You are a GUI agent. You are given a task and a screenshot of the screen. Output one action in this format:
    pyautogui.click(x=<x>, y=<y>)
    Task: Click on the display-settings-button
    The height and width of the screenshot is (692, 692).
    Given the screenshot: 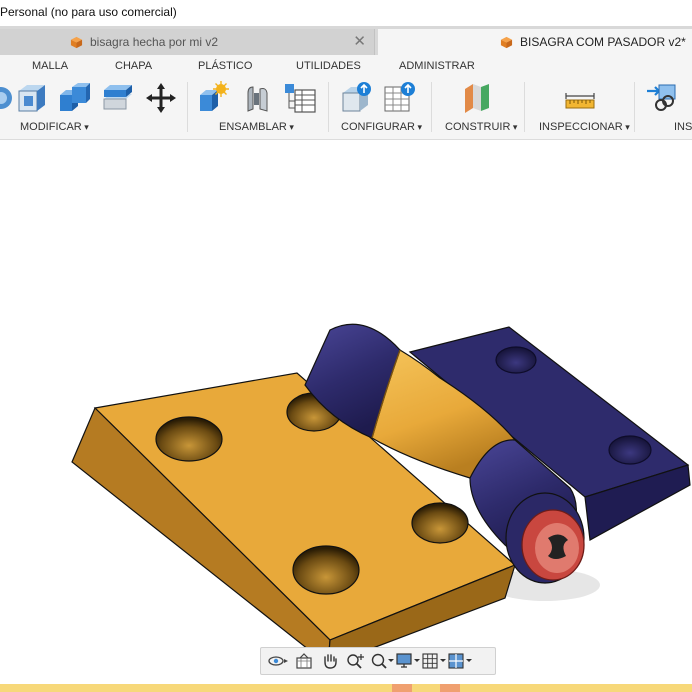 What is the action you would take?
    pyautogui.click(x=408, y=661)
    